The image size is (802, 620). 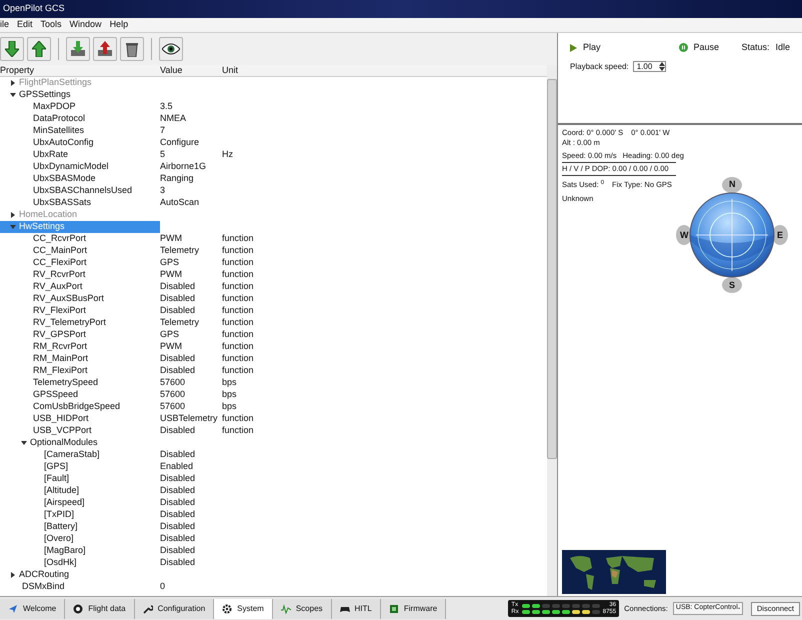 I want to click on tree-row: [Battery], so click(x=80, y=527).